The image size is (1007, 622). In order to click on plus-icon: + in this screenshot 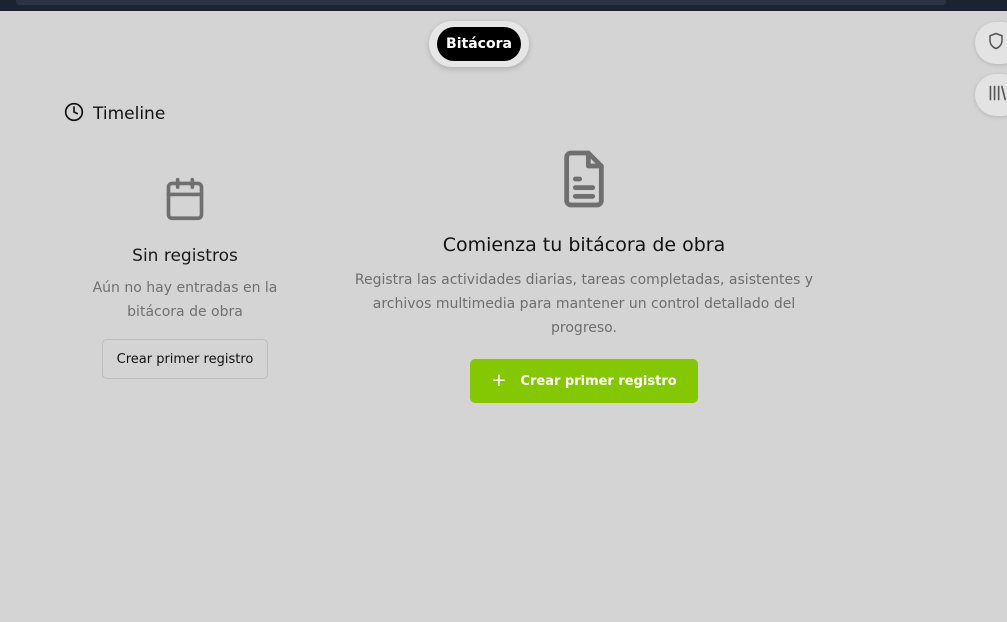, I will do `click(499, 380)`.